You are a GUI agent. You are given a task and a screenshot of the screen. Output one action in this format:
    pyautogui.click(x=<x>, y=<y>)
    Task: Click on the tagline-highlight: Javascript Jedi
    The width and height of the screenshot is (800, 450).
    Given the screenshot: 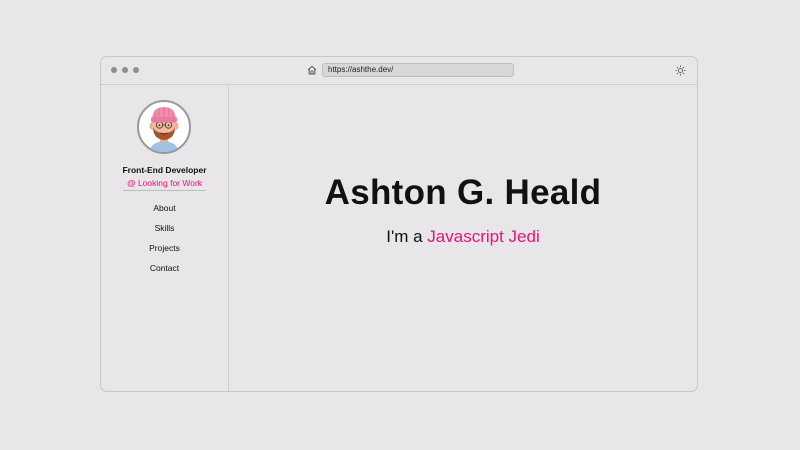 What is the action you would take?
    pyautogui.click(x=483, y=236)
    